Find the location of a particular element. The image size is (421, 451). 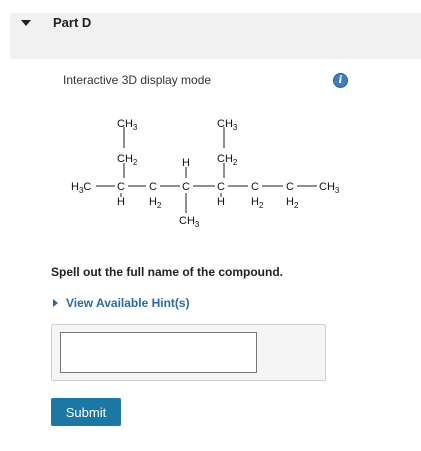

label-c2-h2: H2 is located at coordinates (155, 203).